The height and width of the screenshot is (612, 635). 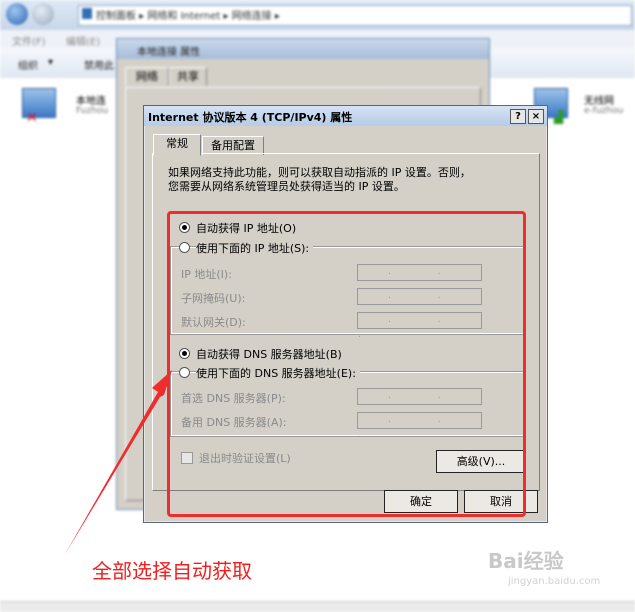 I want to click on watermark-url: jingyan.baidu.com, so click(x=554, y=581).